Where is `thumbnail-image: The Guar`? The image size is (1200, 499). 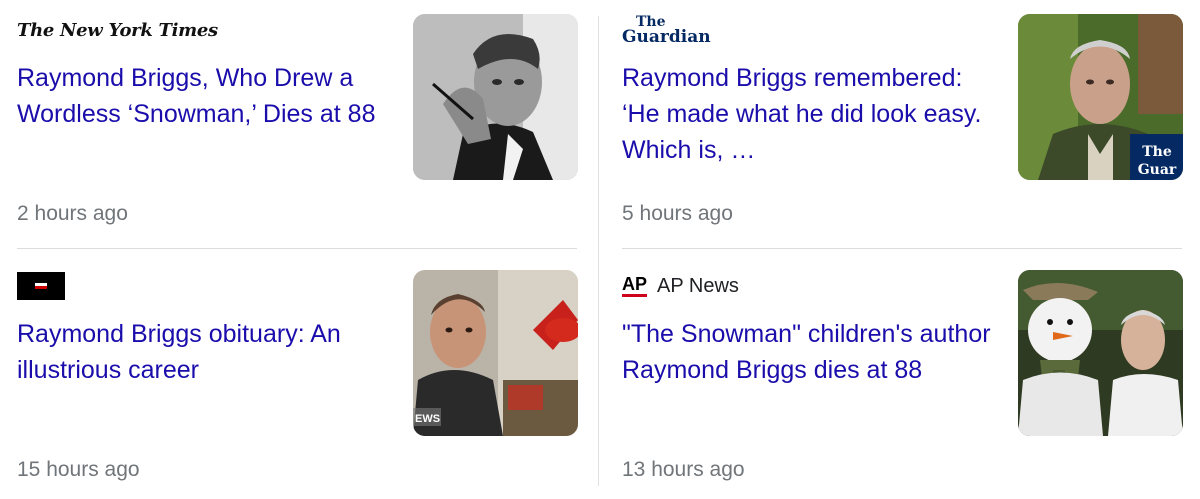
thumbnail-image: The Guar is located at coordinates (1100, 97).